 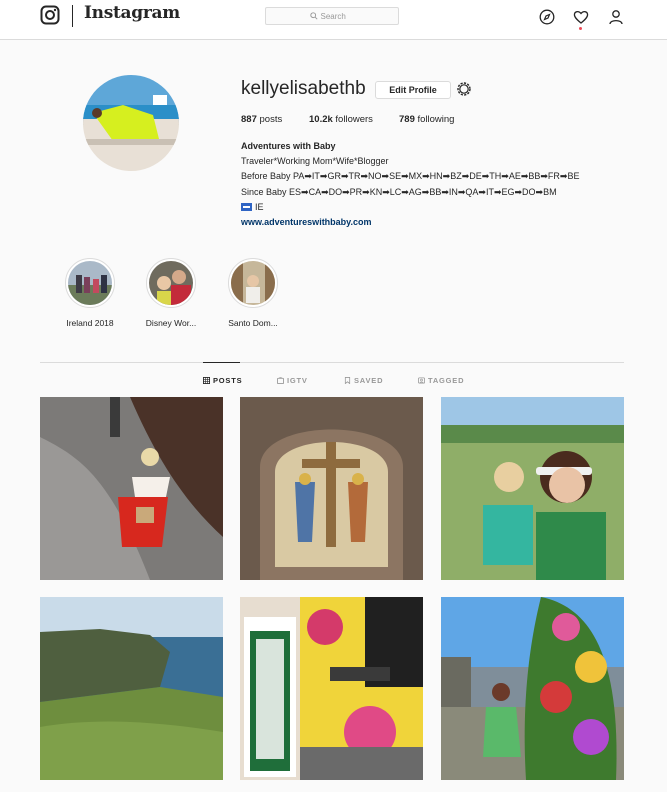 I want to click on tv-icon, so click(x=280, y=380).